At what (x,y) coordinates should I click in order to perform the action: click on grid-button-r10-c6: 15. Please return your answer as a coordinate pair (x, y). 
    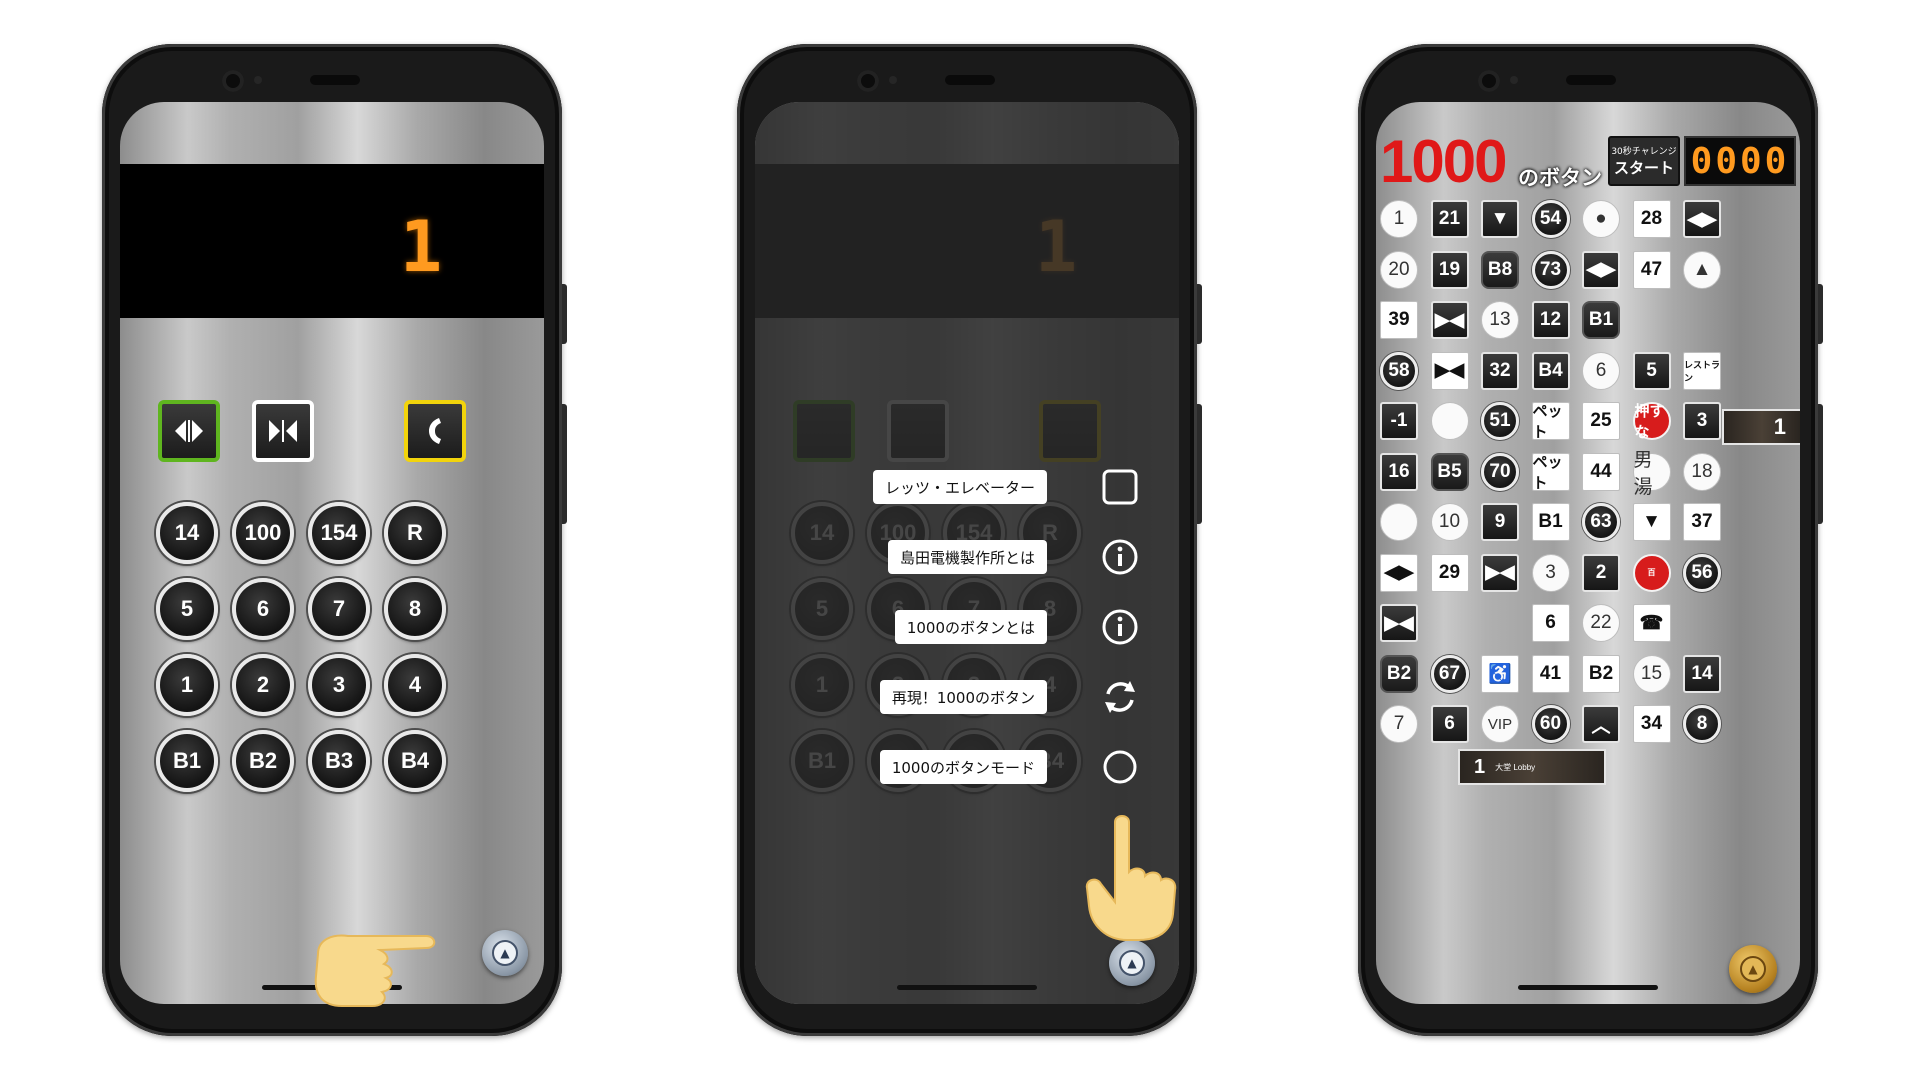
    Looking at the image, I should click on (1651, 673).